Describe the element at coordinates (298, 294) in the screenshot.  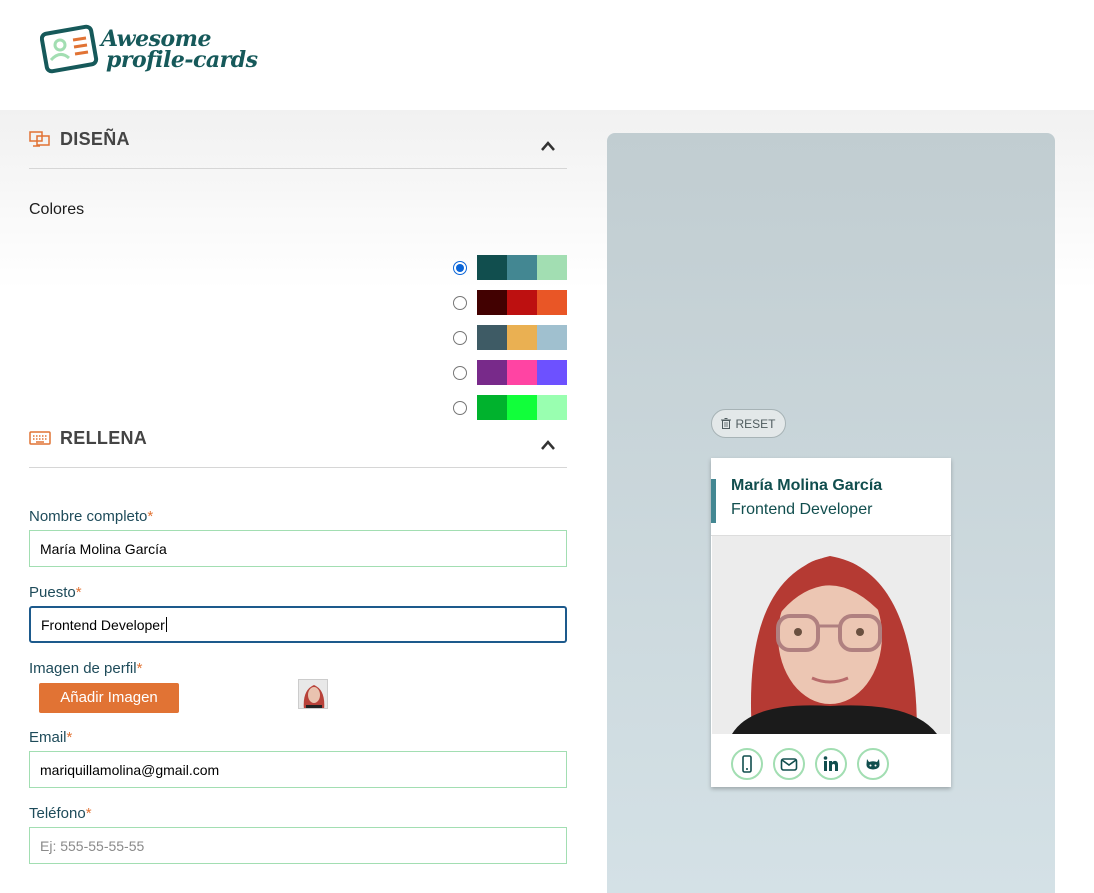
I see `colors-row: Colores` at that location.